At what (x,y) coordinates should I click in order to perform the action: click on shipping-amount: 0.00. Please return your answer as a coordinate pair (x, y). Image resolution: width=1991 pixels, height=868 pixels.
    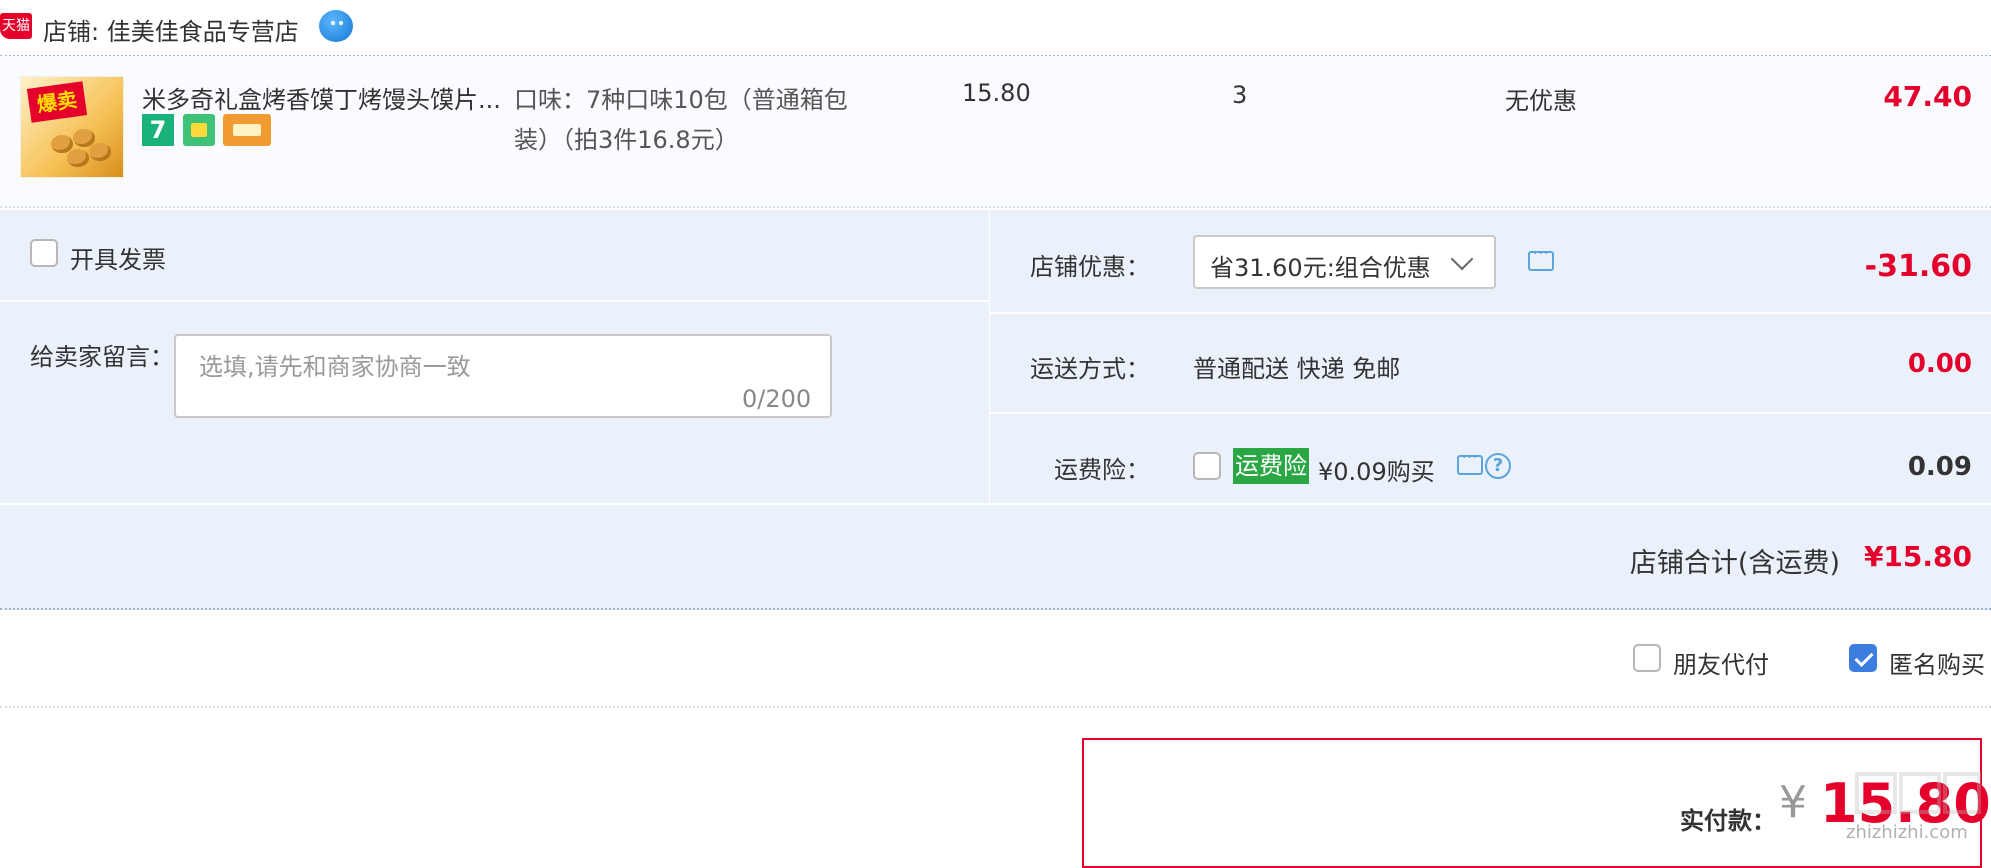
    Looking at the image, I should click on (1939, 364).